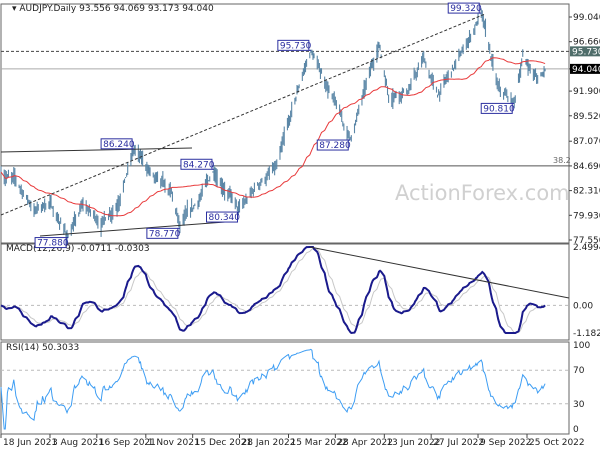 Image resolution: width=600 pixels, height=450 pixels. I want to click on price-tick-label: 99.040, so click(586, 18).